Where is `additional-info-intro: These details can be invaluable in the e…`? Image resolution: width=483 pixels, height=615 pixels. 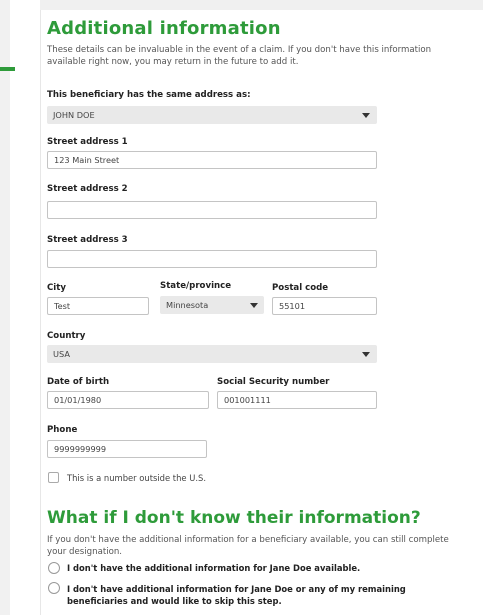 additional-info-intro: These details can be invaluable in the e… is located at coordinates (239, 56).